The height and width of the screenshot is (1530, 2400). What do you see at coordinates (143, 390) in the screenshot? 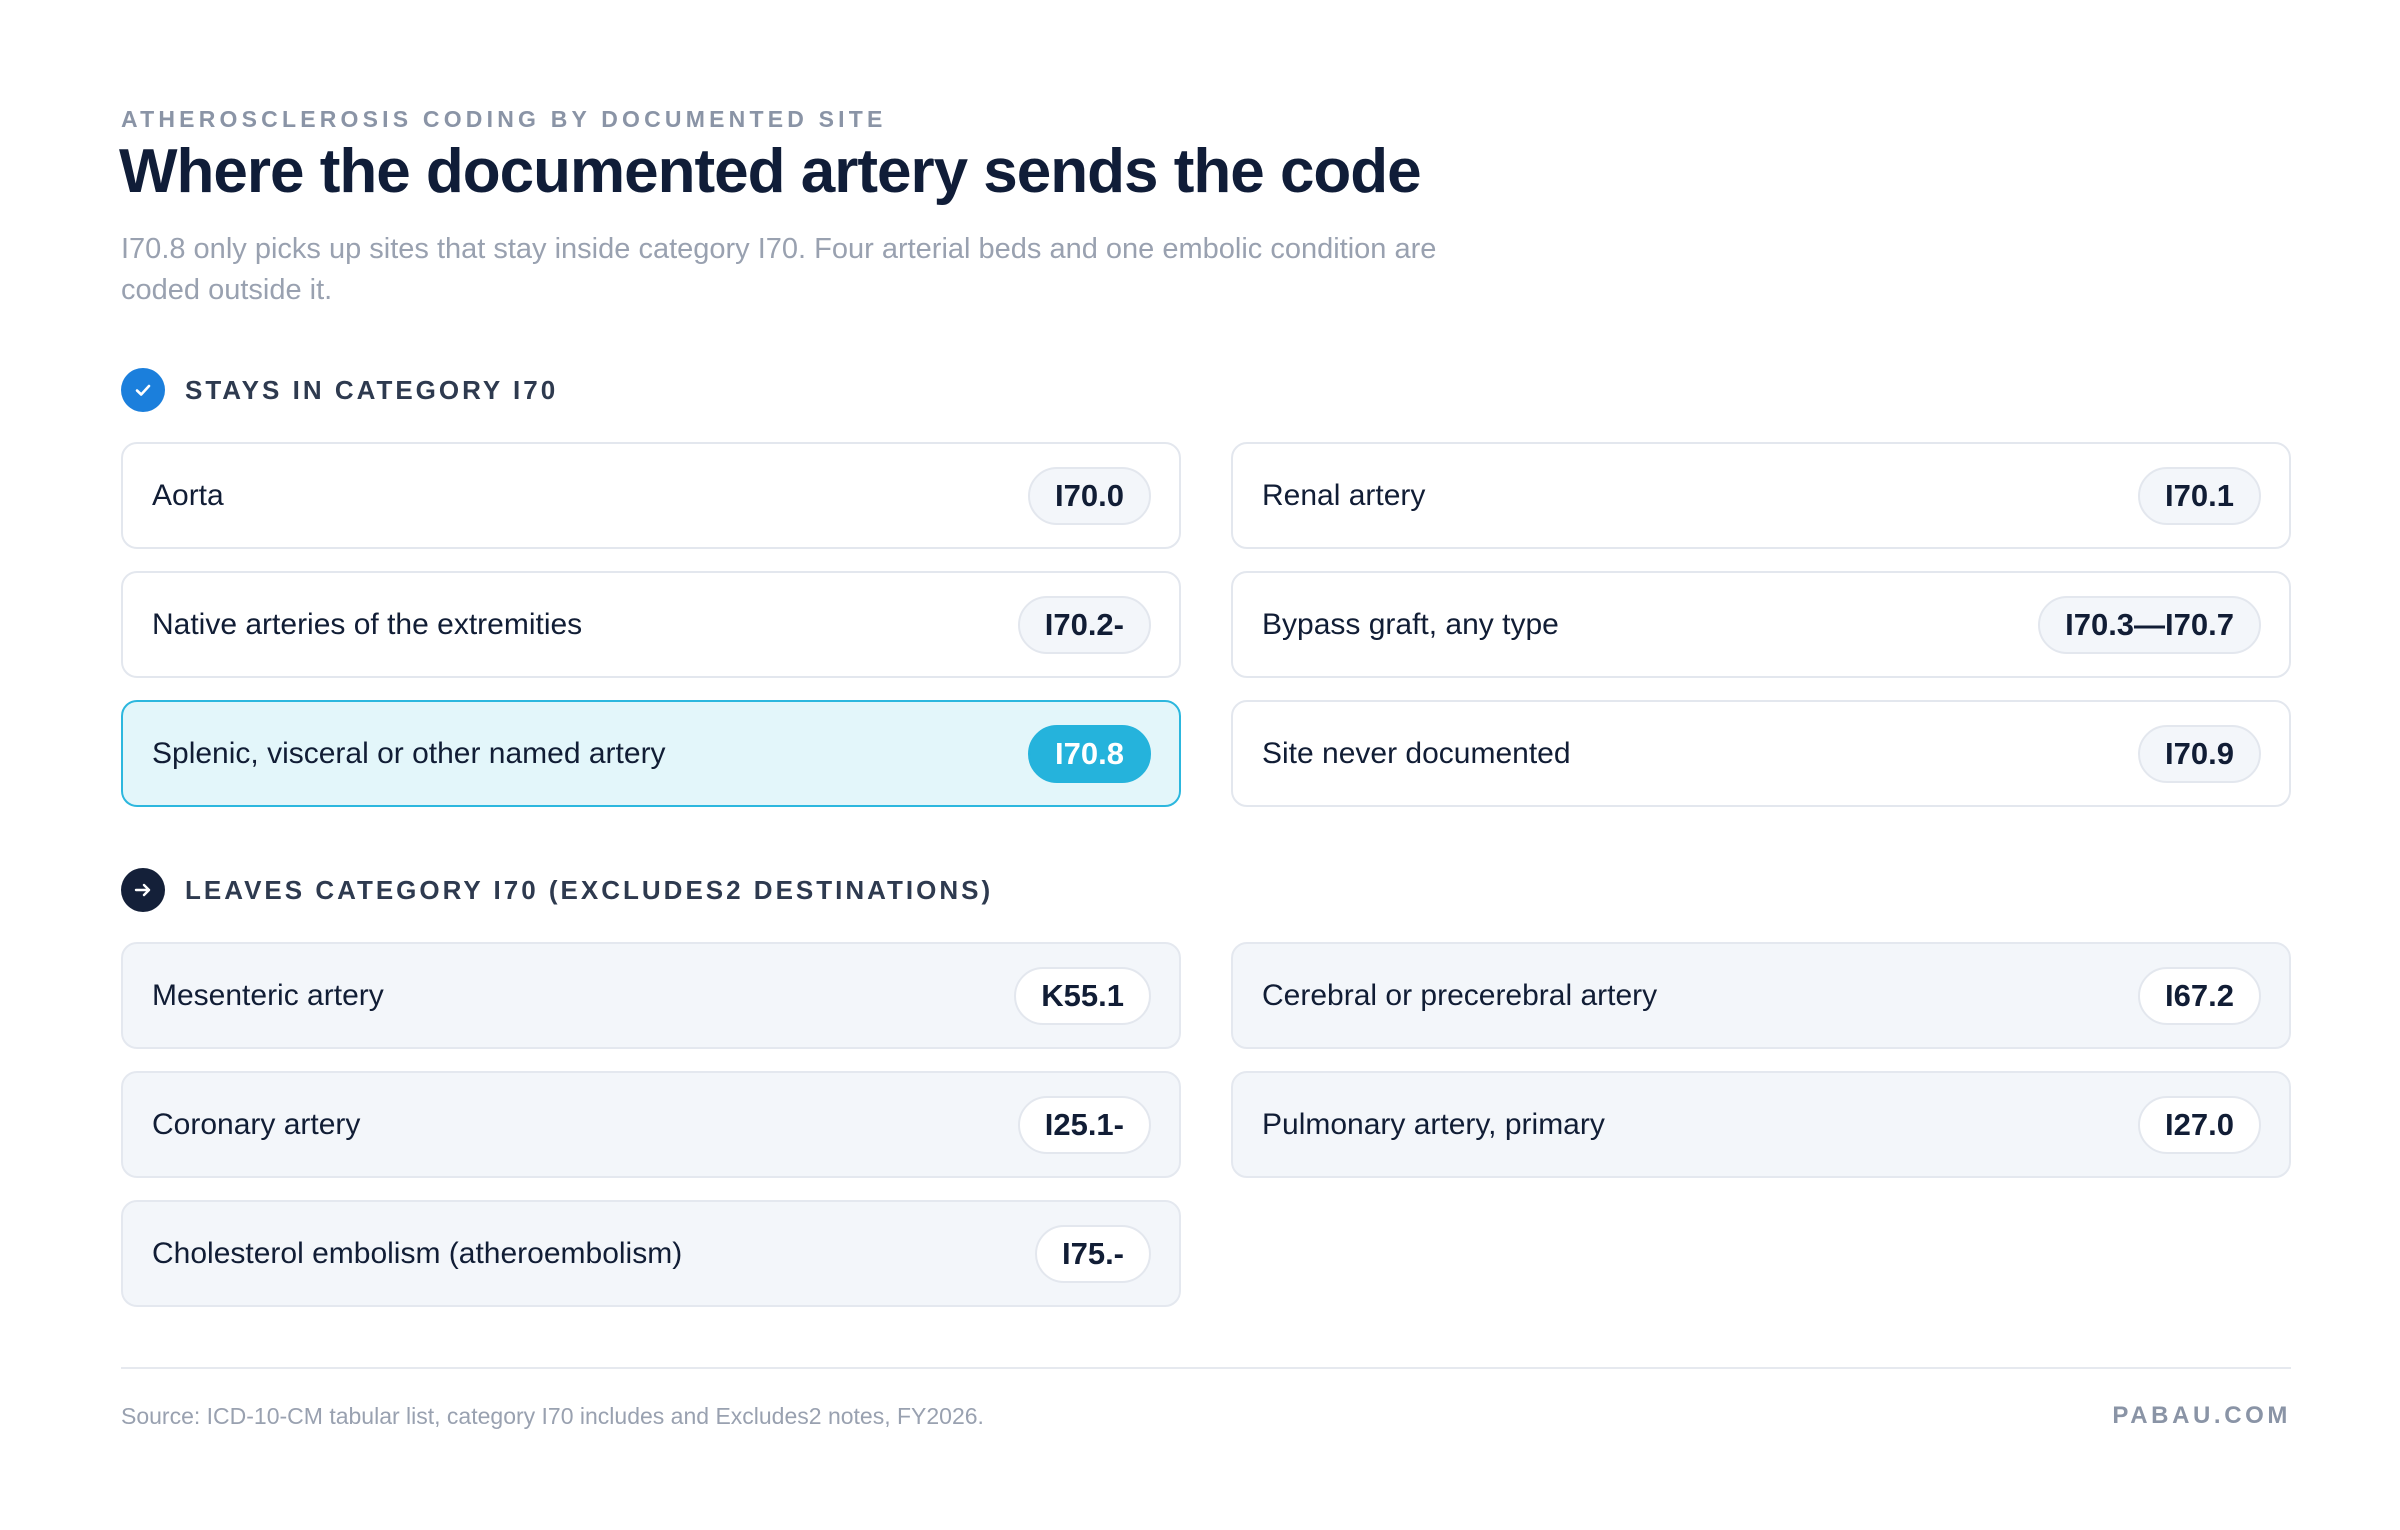
I see `check-icon` at bounding box center [143, 390].